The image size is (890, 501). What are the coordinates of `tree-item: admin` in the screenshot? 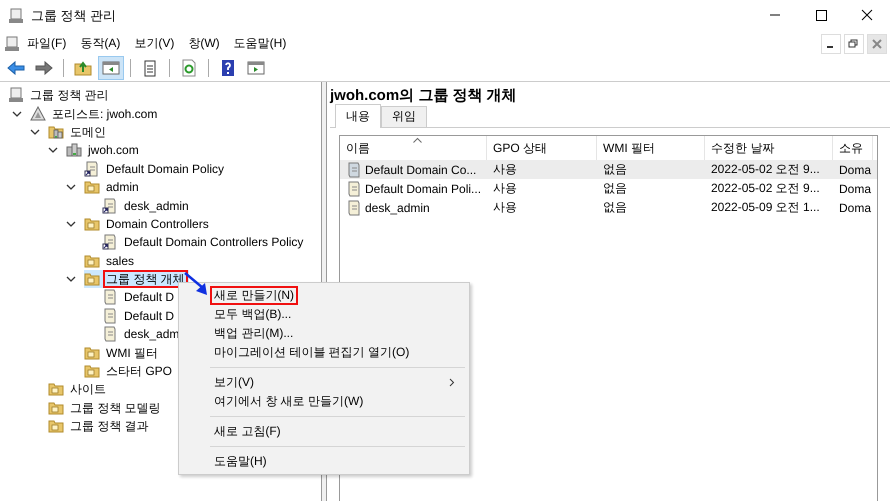 It's located at (122, 187).